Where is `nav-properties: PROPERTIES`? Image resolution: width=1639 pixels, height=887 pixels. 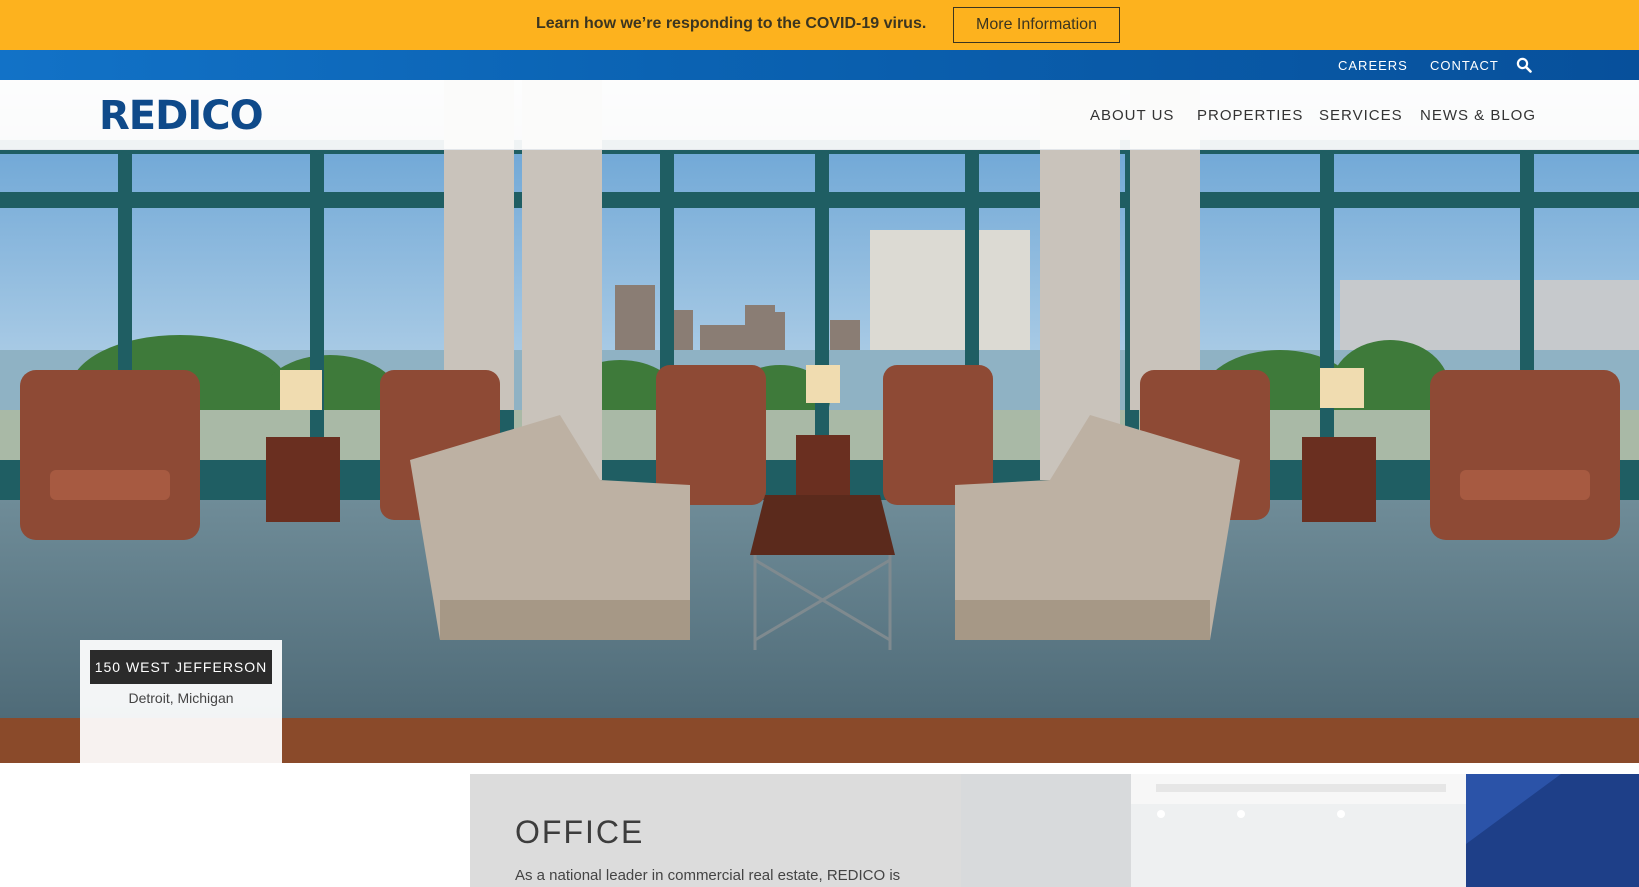
nav-properties: PROPERTIES is located at coordinates (1250, 115).